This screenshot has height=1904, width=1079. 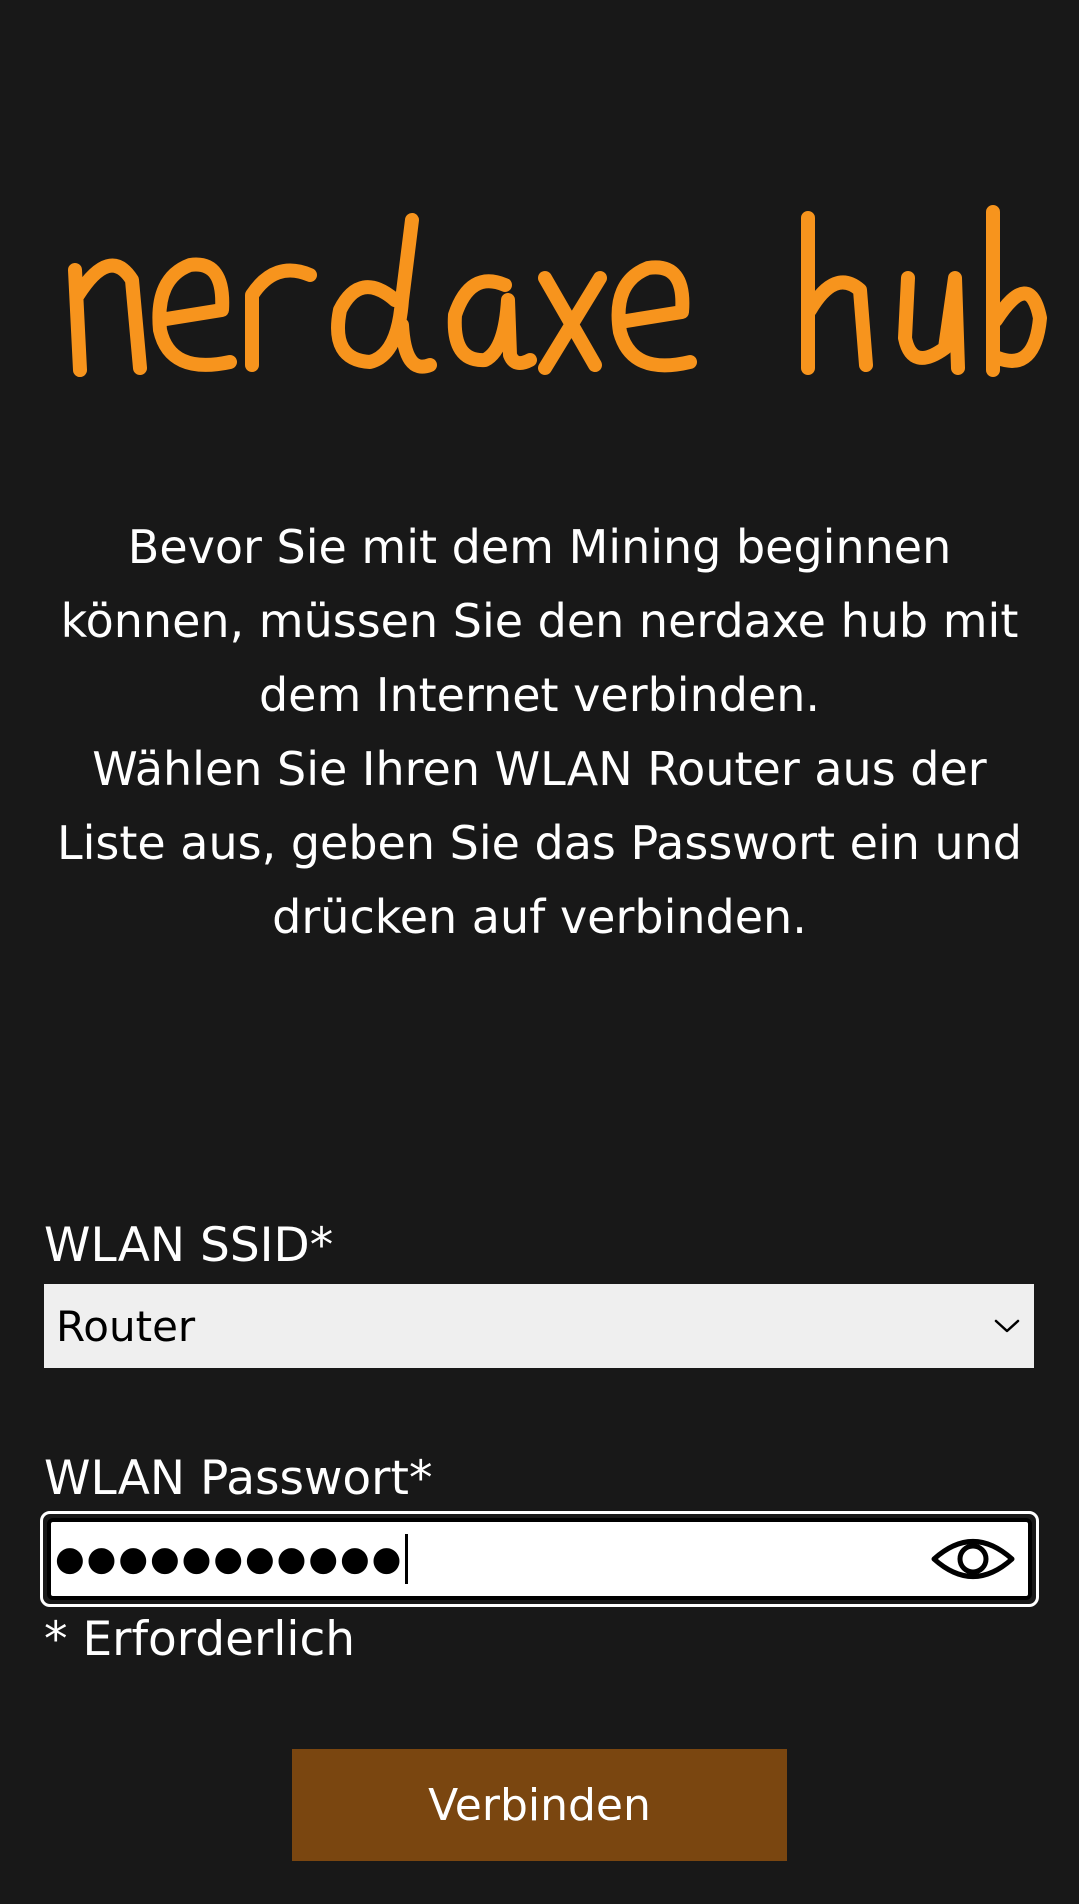 I want to click on eye-icon, so click(x=973, y=1559).